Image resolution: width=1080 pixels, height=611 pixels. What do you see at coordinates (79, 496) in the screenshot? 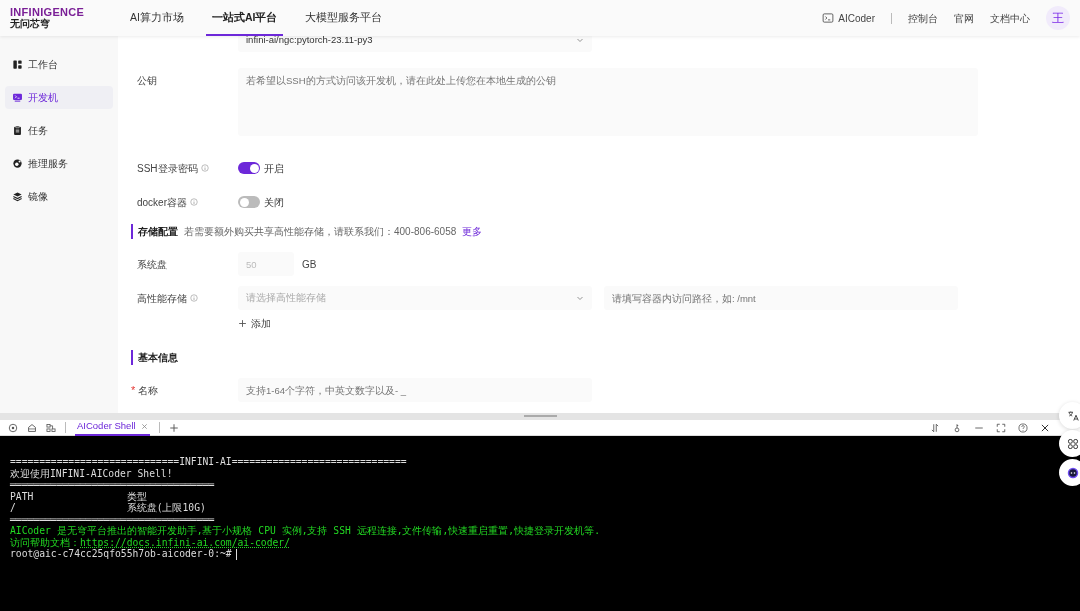
I see `terminal-line: PATH 类型` at bounding box center [79, 496].